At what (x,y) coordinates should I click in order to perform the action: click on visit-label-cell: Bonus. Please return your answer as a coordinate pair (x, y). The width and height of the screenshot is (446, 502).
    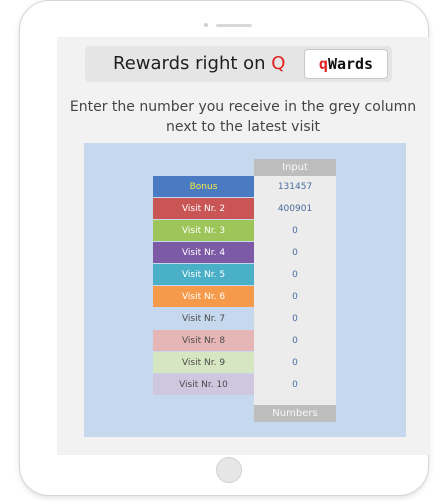
    Looking at the image, I should click on (203, 187).